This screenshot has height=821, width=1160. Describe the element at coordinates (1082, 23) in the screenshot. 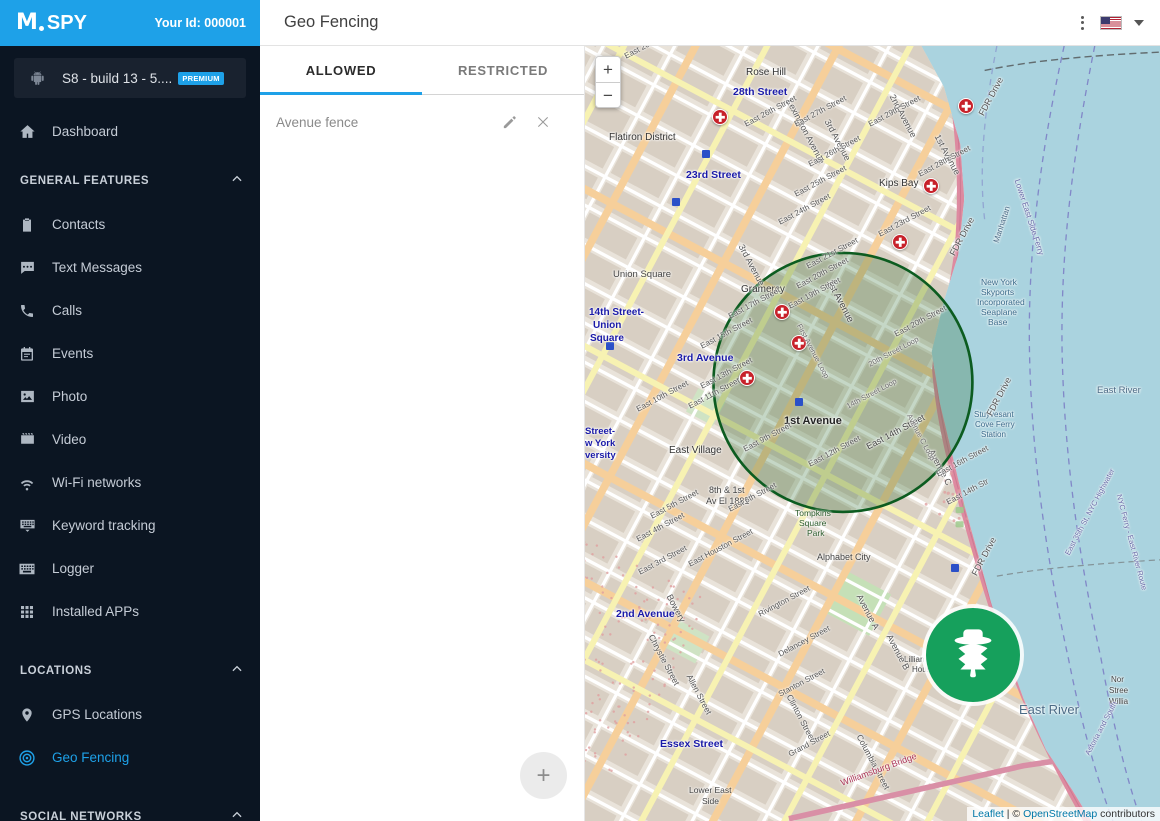

I see `kebab-menu-icon` at that location.